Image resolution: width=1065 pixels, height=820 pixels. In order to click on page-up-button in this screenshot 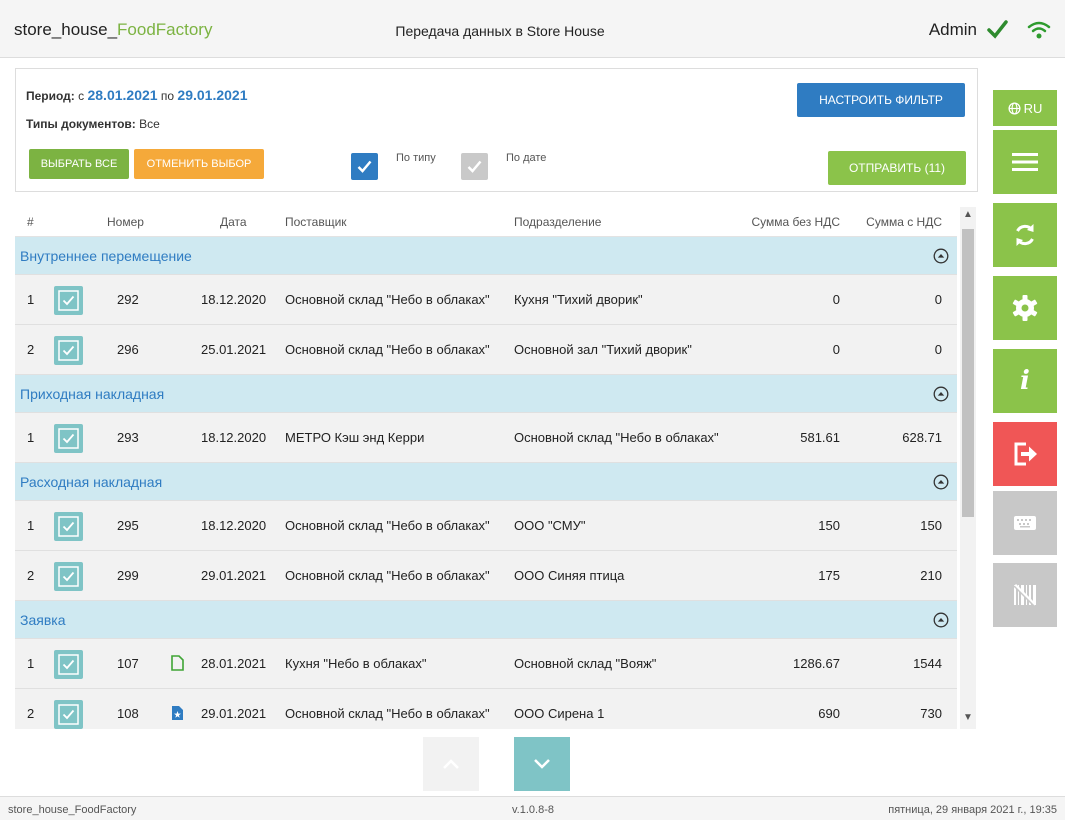, I will do `click(451, 764)`.